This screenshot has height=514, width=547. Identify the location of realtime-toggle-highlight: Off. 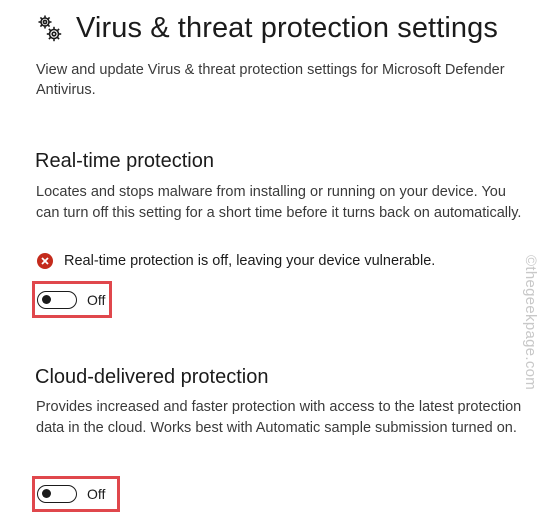
(72, 299).